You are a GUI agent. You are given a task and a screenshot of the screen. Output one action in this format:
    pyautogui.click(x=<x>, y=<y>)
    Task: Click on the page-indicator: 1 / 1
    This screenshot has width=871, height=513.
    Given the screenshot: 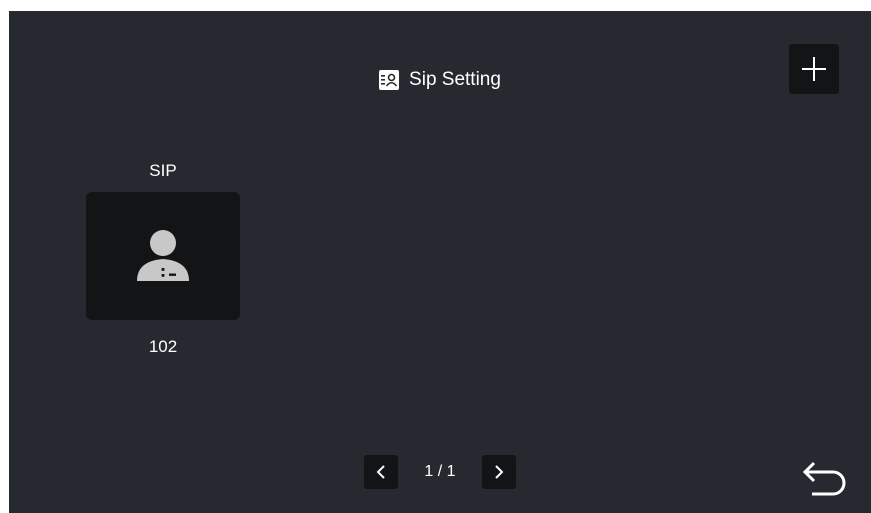 What is the action you would take?
    pyautogui.click(x=440, y=471)
    